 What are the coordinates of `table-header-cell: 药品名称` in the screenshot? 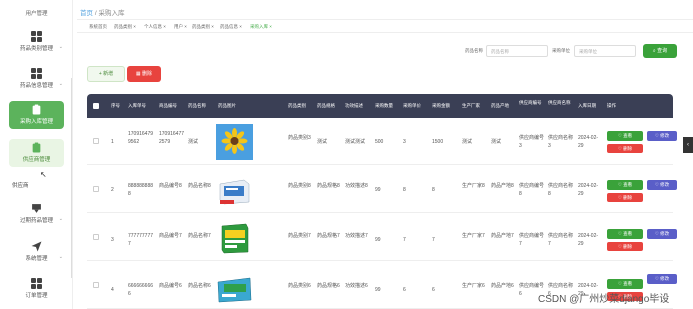 It's located at (197, 105).